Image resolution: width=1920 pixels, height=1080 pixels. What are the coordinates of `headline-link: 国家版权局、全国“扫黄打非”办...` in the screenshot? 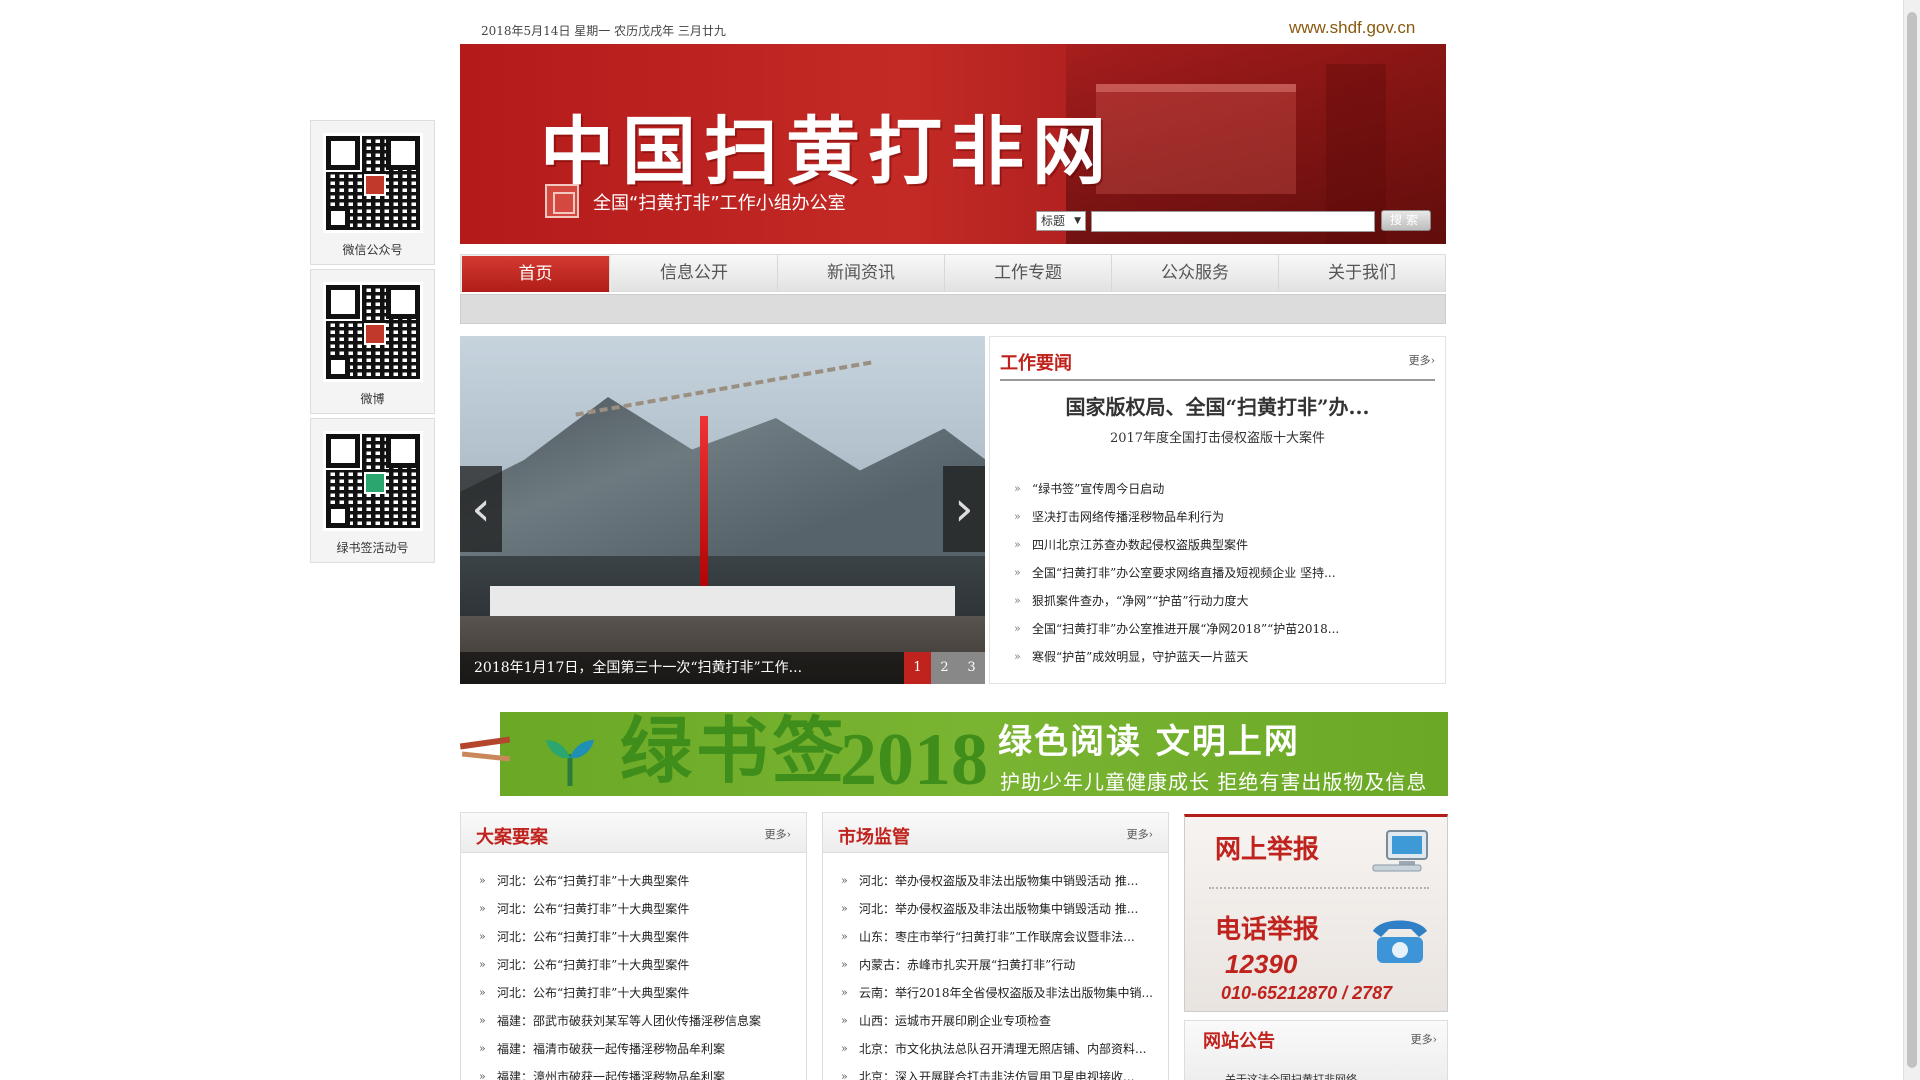 It's located at (1217, 405).